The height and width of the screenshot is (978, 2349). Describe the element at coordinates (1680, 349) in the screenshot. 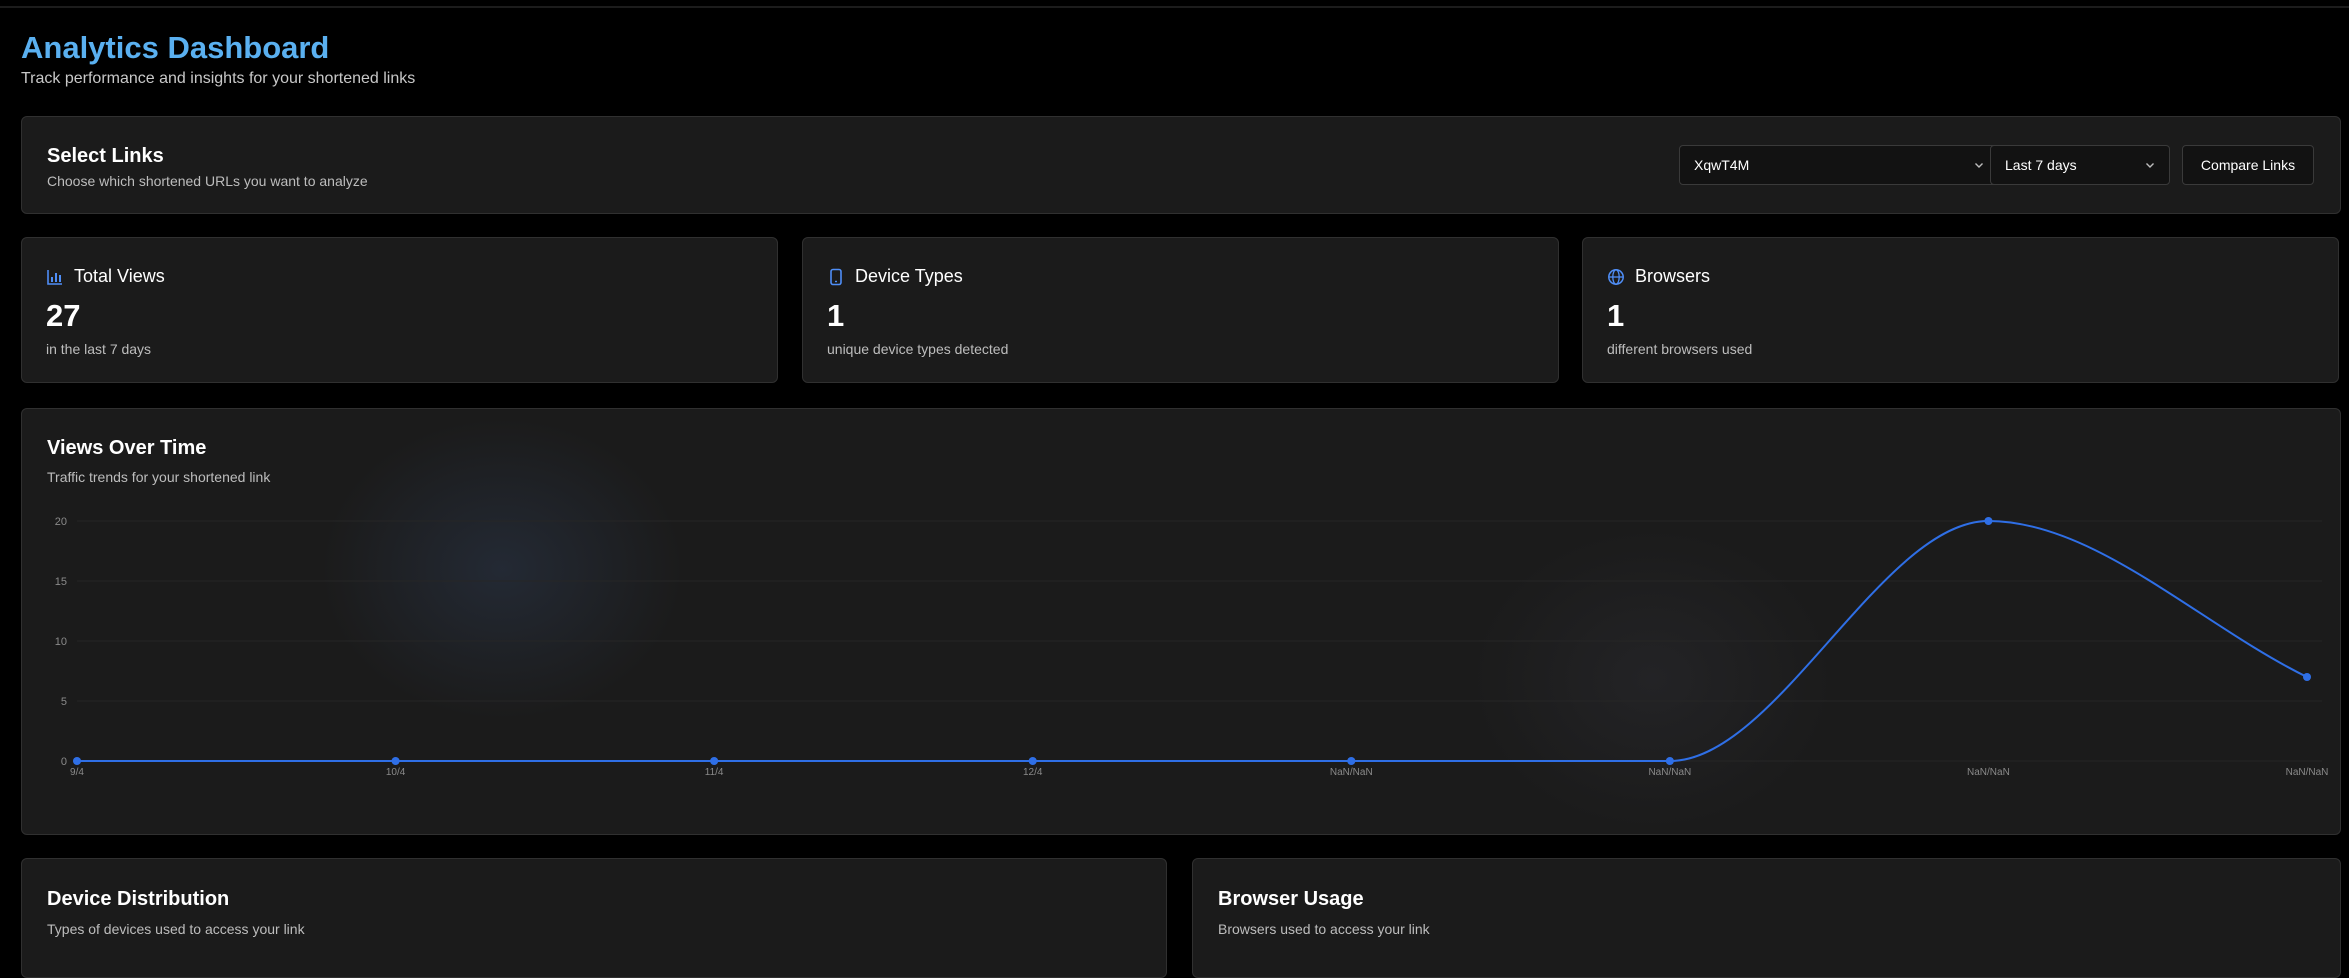

I see `browsers-subtext: different browsers used` at that location.